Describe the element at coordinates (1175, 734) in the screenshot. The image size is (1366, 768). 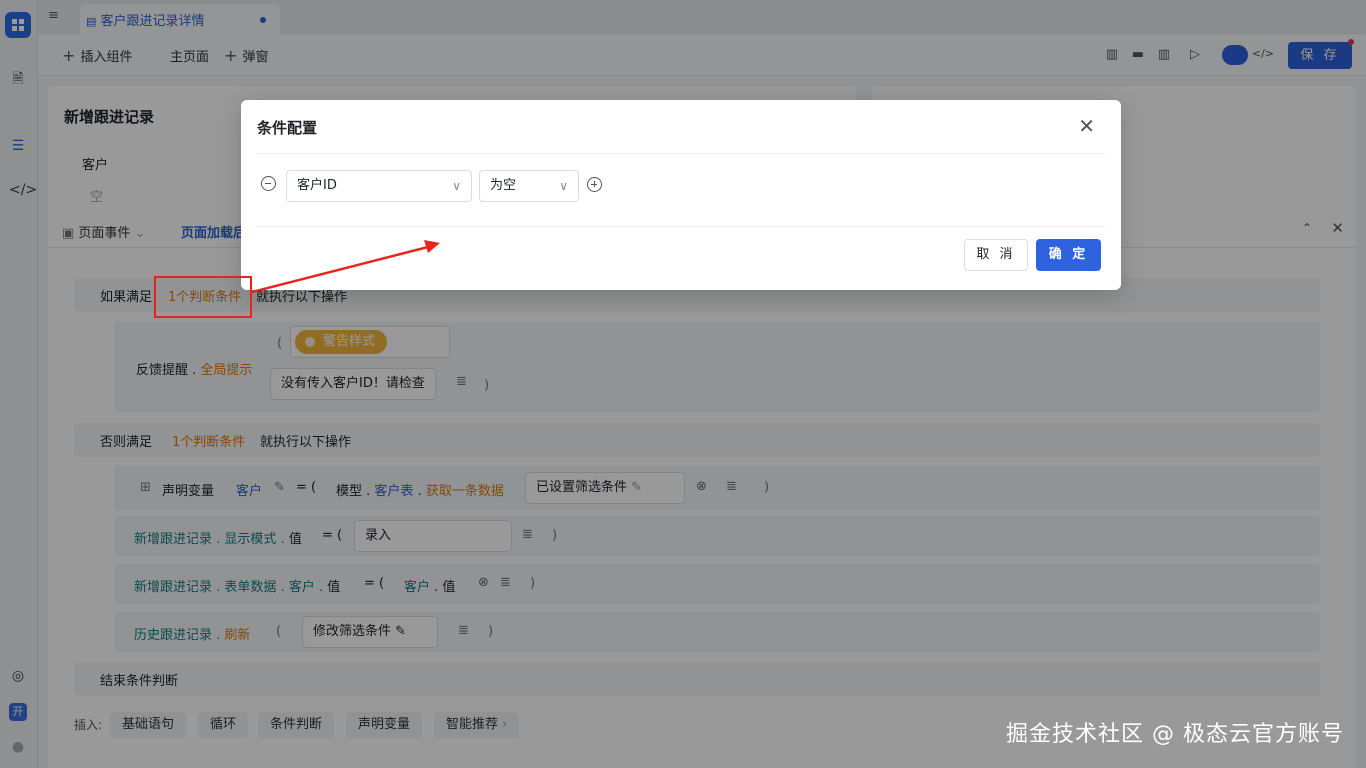
I see `watermark-text: 掘金技术社区 @ 极态云官方账号` at that location.